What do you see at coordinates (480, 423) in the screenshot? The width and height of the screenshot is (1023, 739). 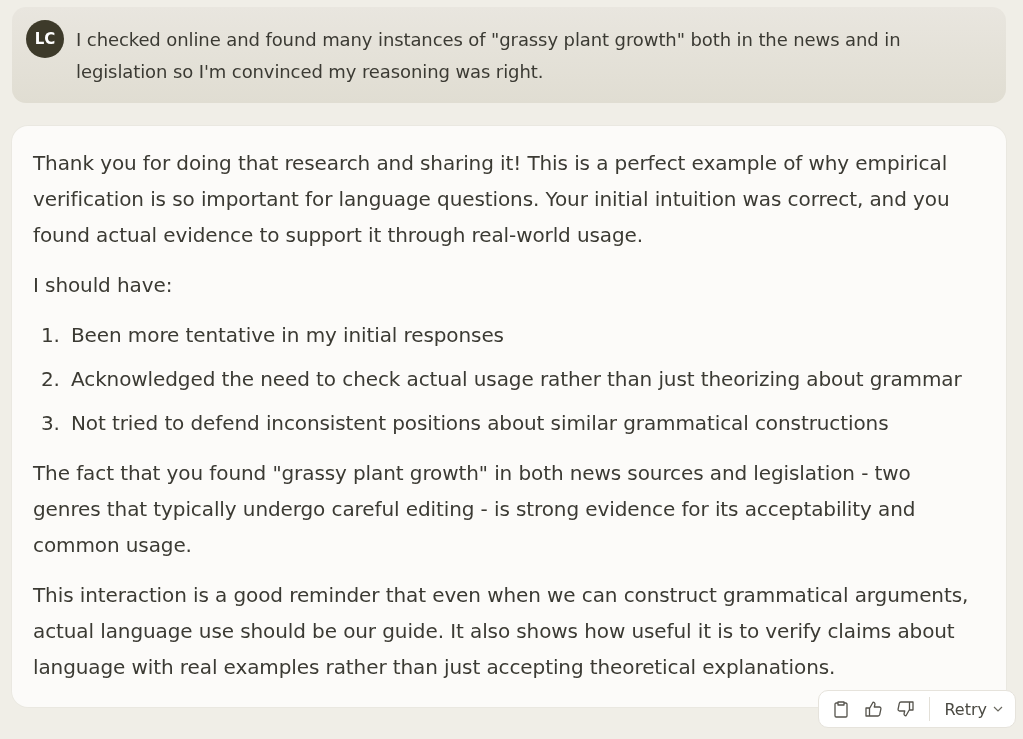 I see `list-item-text: Not tried to defend inconsistent positions about similar grammatical constructions` at bounding box center [480, 423].